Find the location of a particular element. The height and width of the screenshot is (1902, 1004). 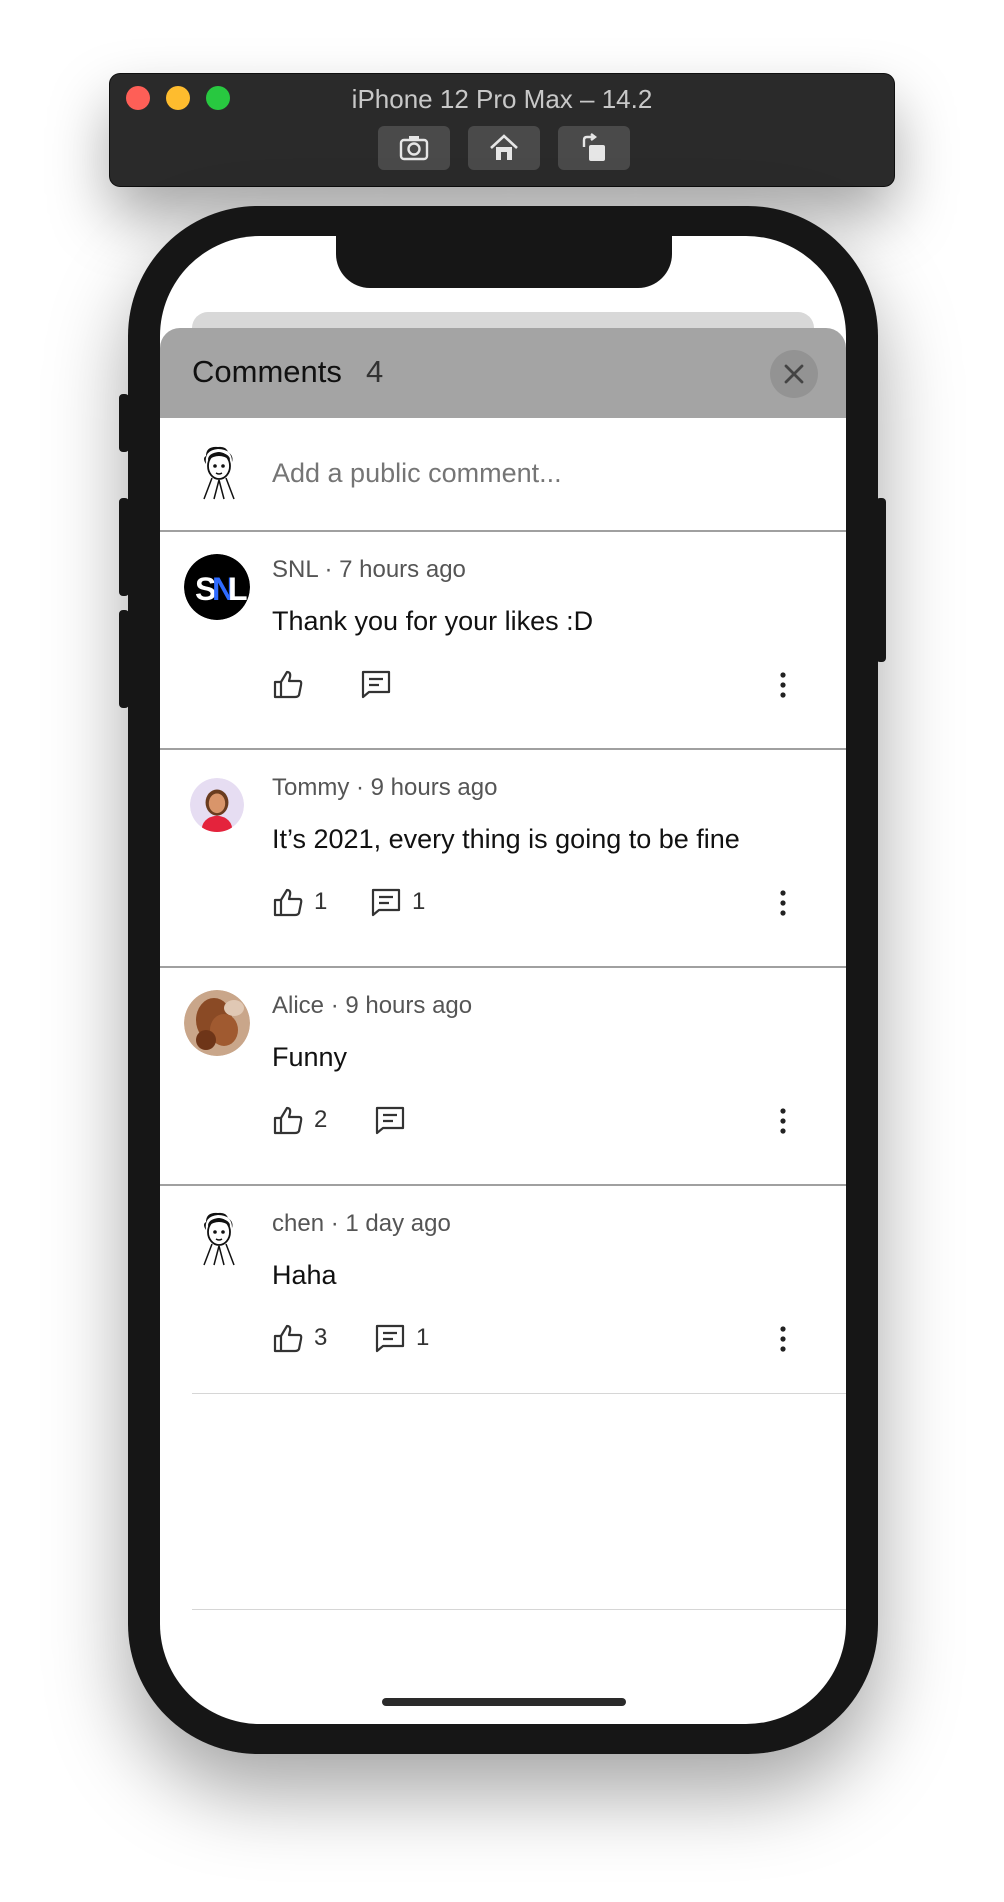

rotate-icon is located at coordinates (593, 147).